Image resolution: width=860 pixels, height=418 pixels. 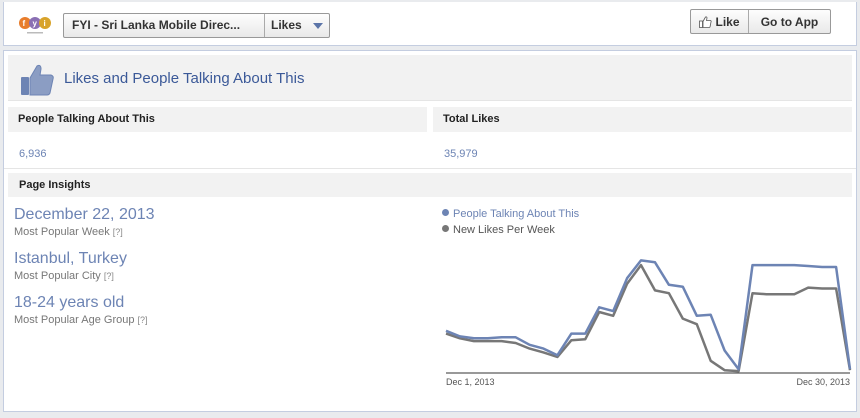 What do you see at coordinates (45, 23) in the screenshot?
I see `svg-text: i` at bounding box center [45, 23].